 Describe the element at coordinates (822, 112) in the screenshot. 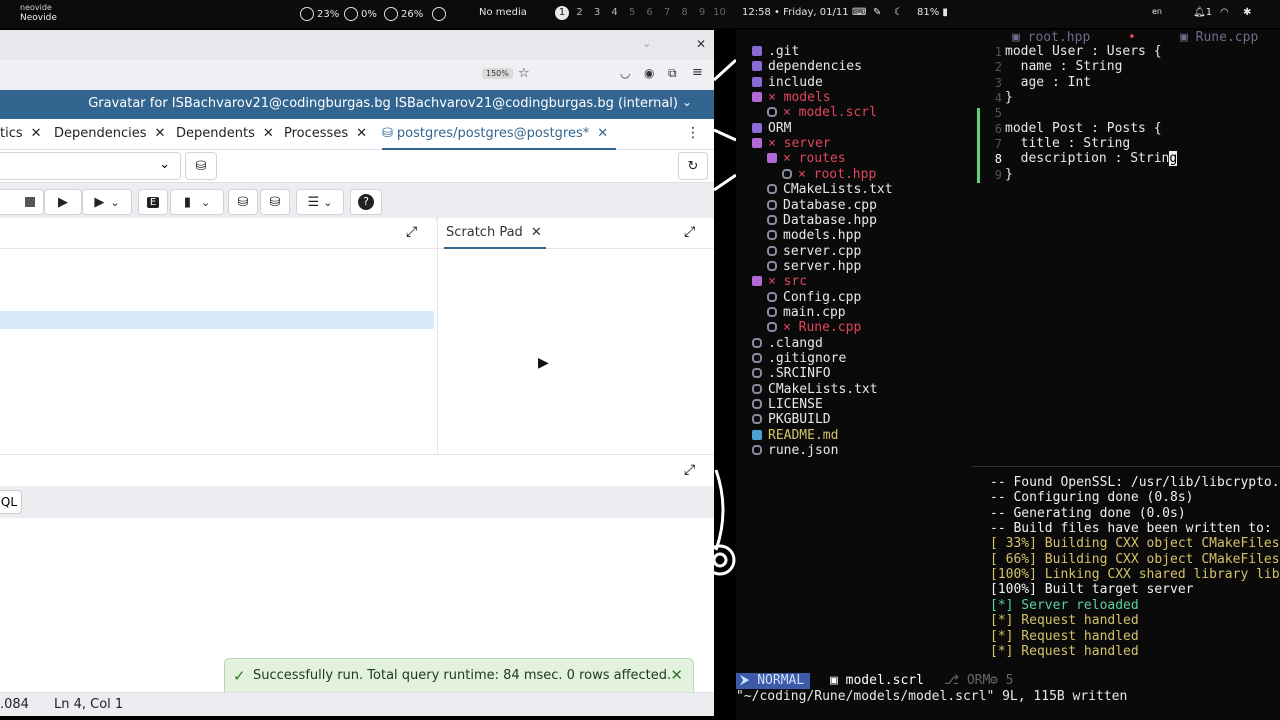

I see `tree-item: × model.scrl` at that location.